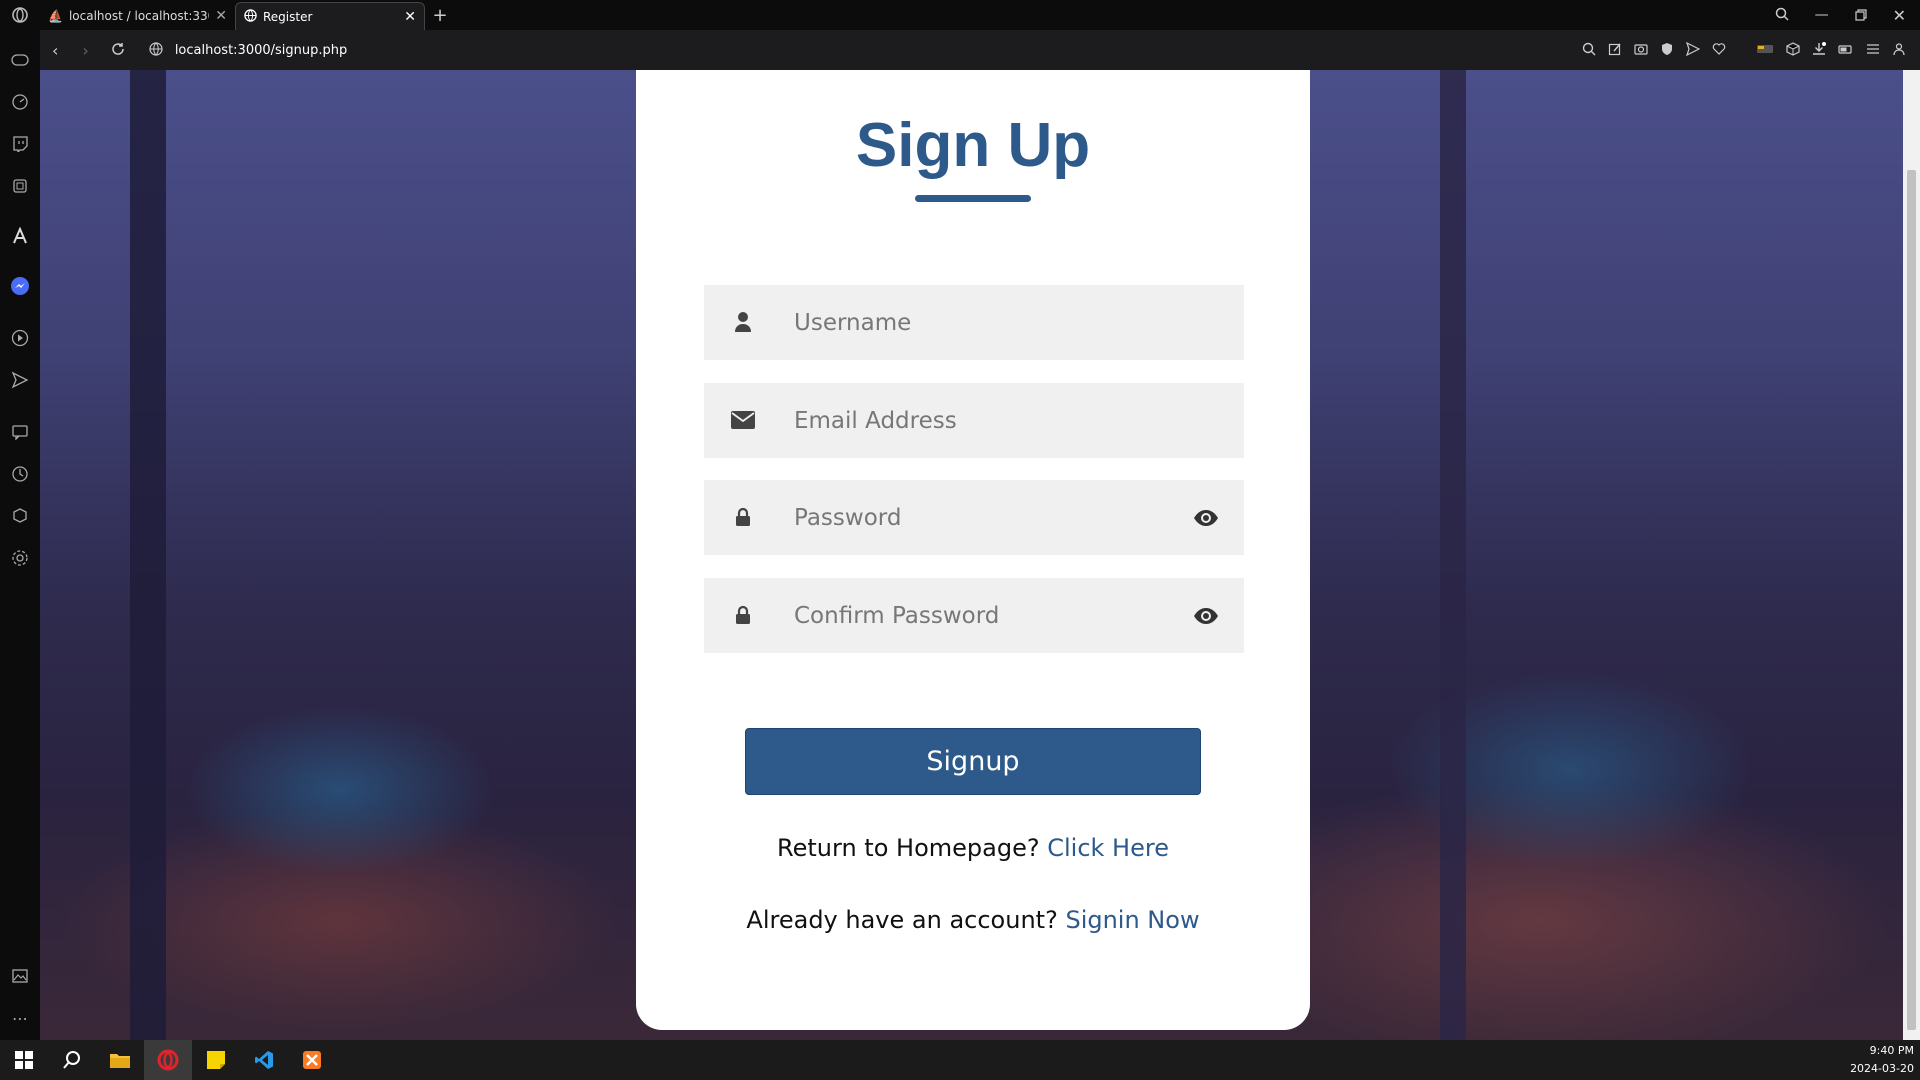  I want to click on page-title: Sign Up, so click(973, 145).